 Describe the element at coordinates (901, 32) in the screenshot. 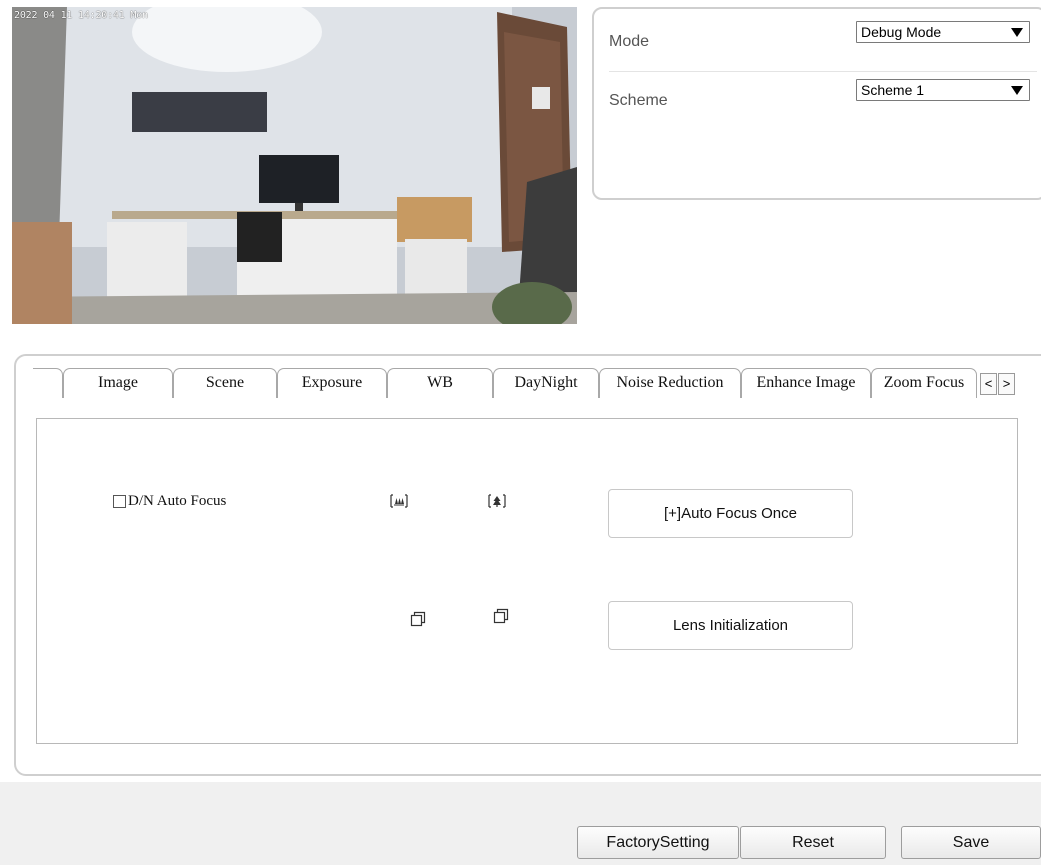

I see `mode-select-value: Debug Mode` at that location.